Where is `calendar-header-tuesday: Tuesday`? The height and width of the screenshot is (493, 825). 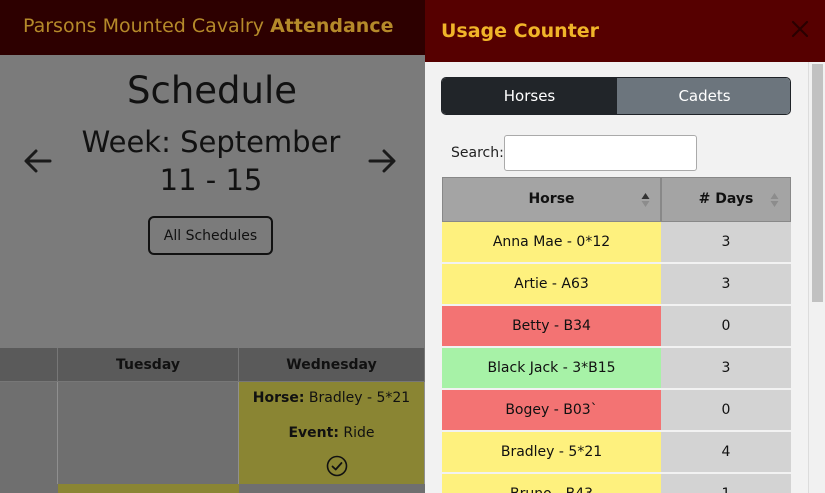
calendar-header-tuesday: Tuesday is located at coordinates (148, 365).